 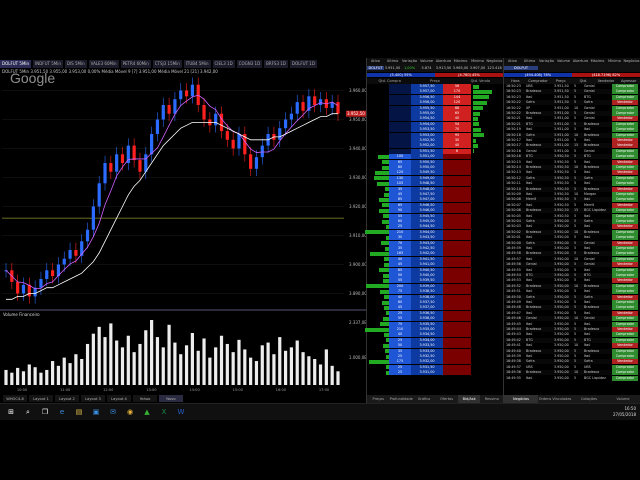 I want to click on bid-row: 35 3.933,00, so click(x=435, y=351).